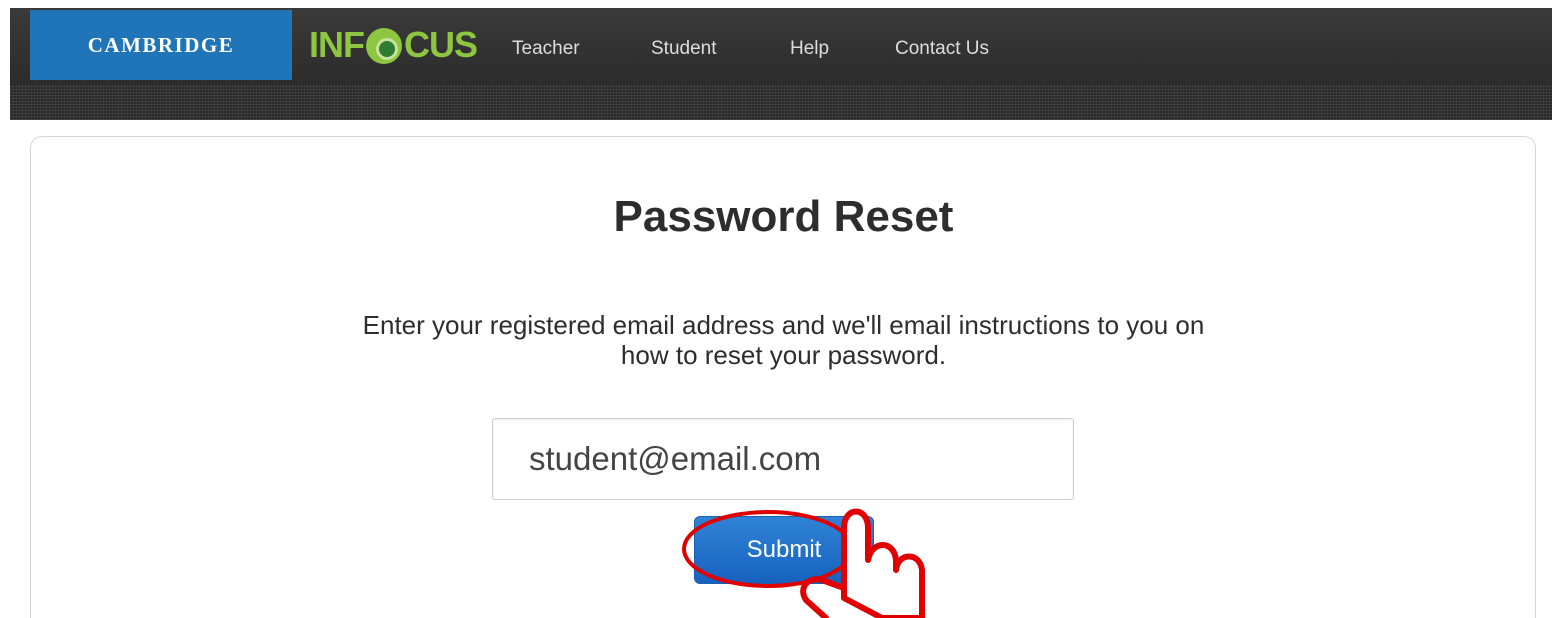  I want to click on infocus-logo: IN F CUS, so click(393, 45).